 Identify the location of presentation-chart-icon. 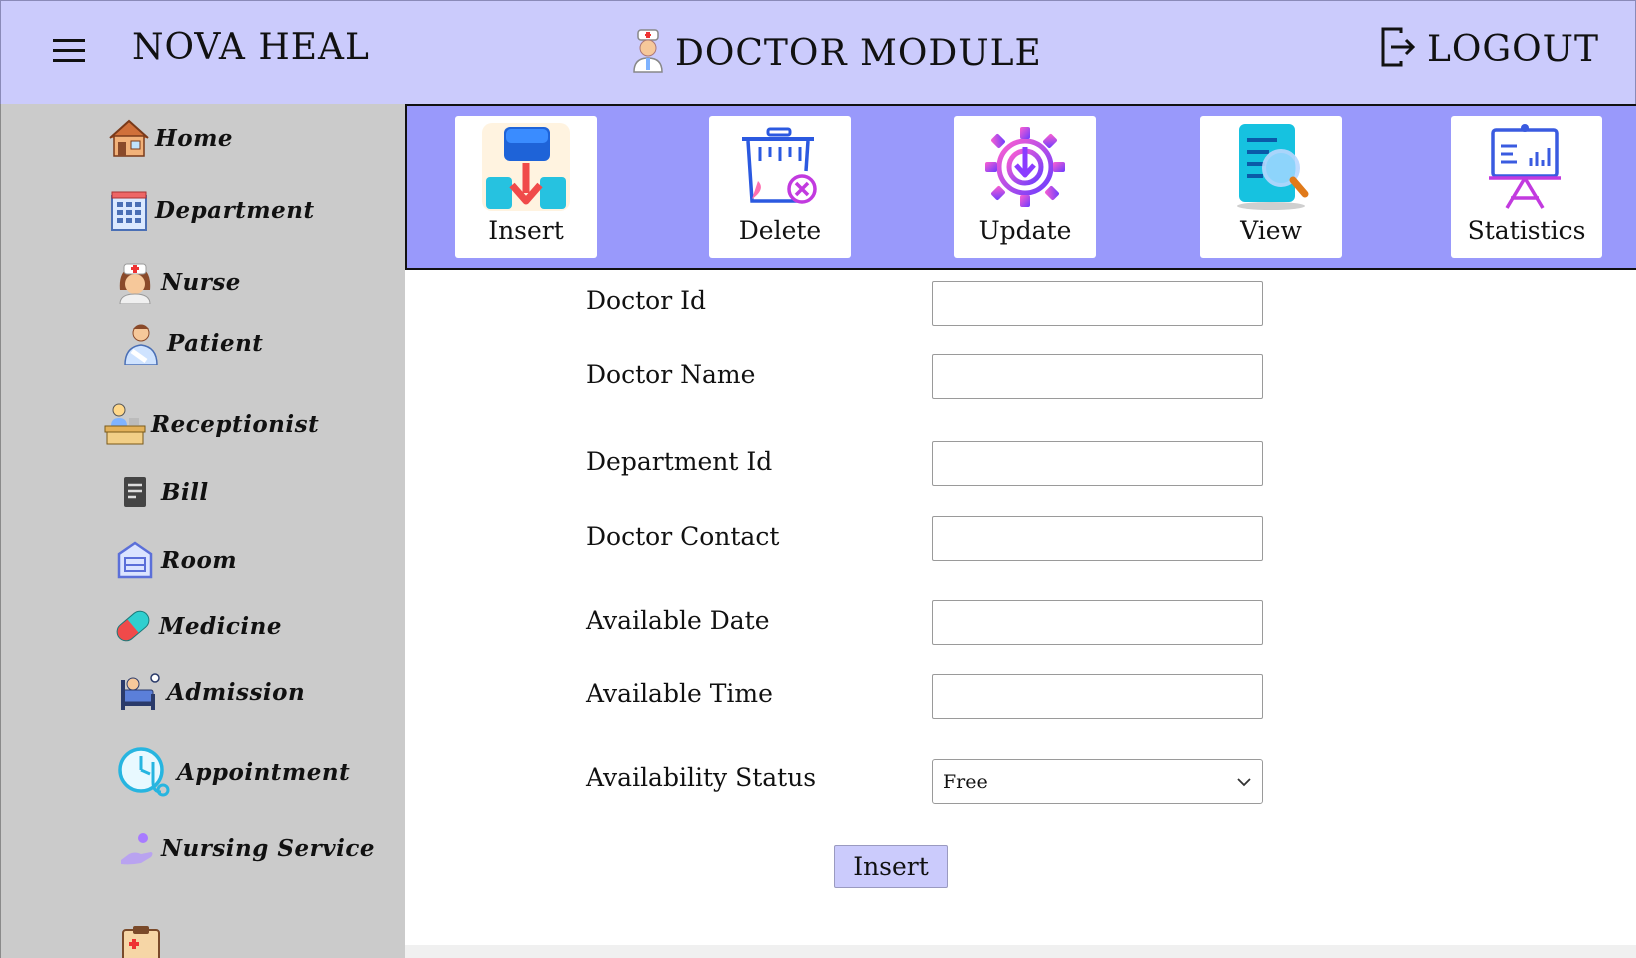
(1526, 164).